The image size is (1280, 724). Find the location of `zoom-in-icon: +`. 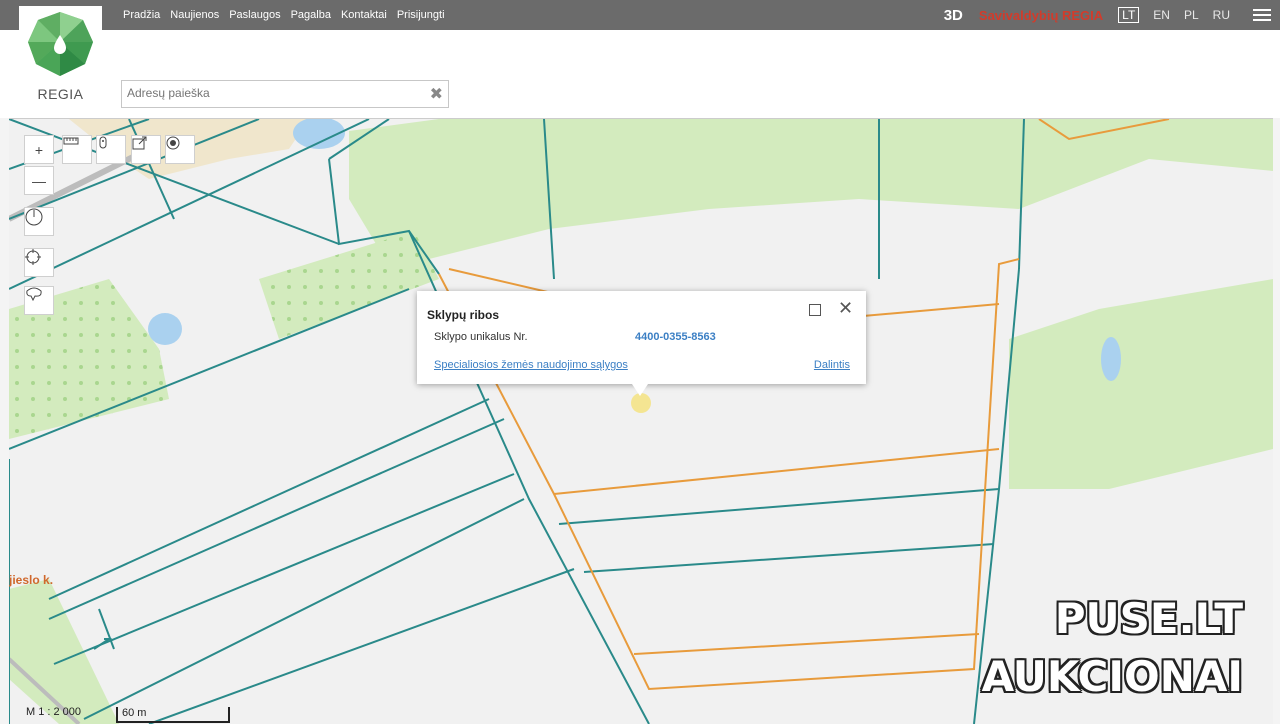

zoom-in-icon: + is located at coordinates (39, 149).